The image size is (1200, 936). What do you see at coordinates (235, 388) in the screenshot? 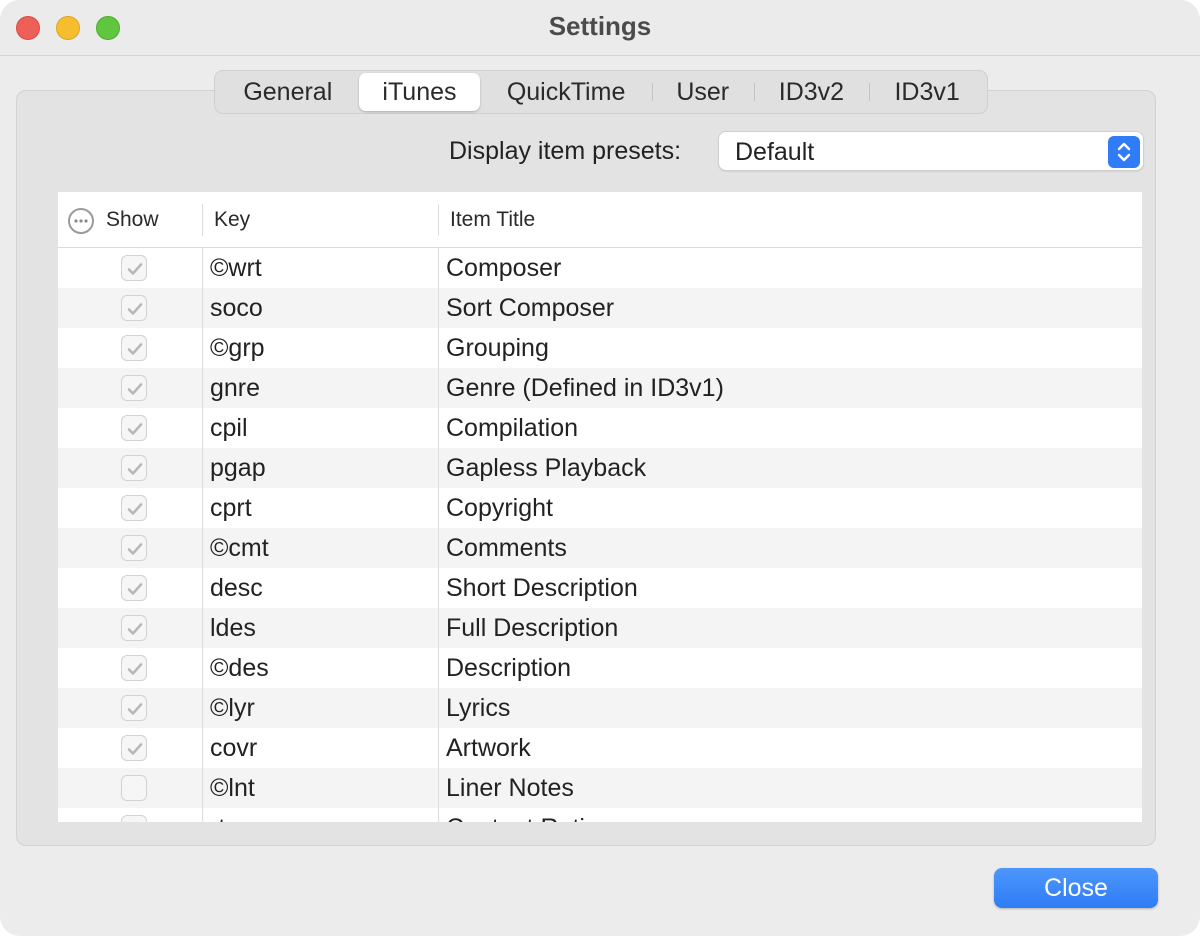
I see `key-cell: gnre` at bounding box center [235, 388].